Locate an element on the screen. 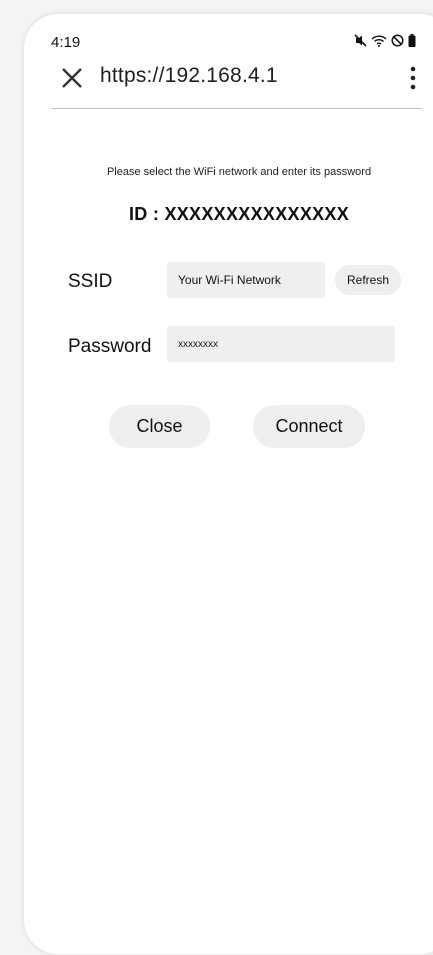 The image size is (433, 955). browser-url-bar: https://192.168.4.1 is located at coordinates (237, 86).